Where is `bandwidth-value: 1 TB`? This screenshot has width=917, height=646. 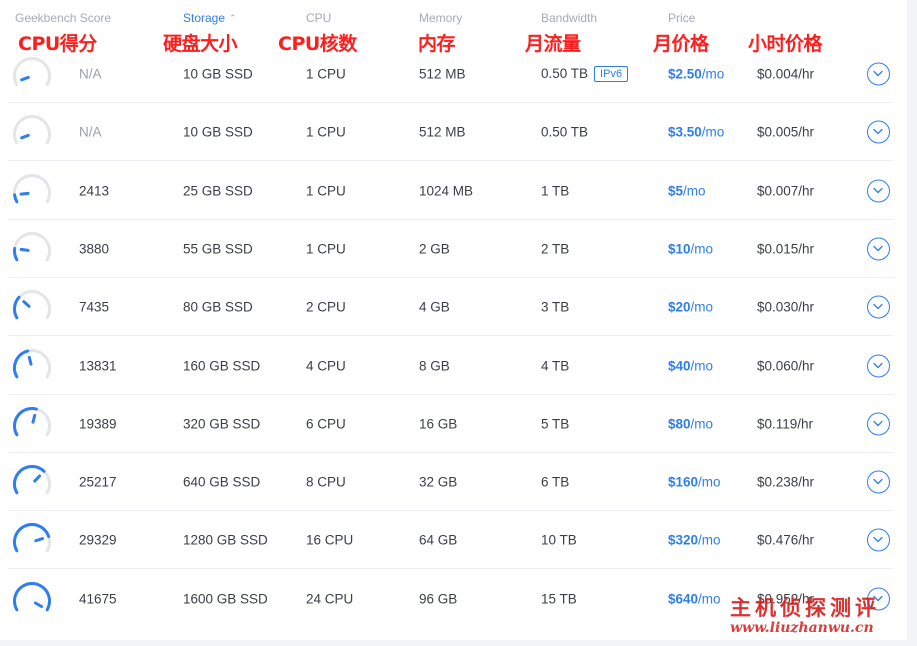
bandwidth-value: 1 TB is located at coordinates (555, 191).